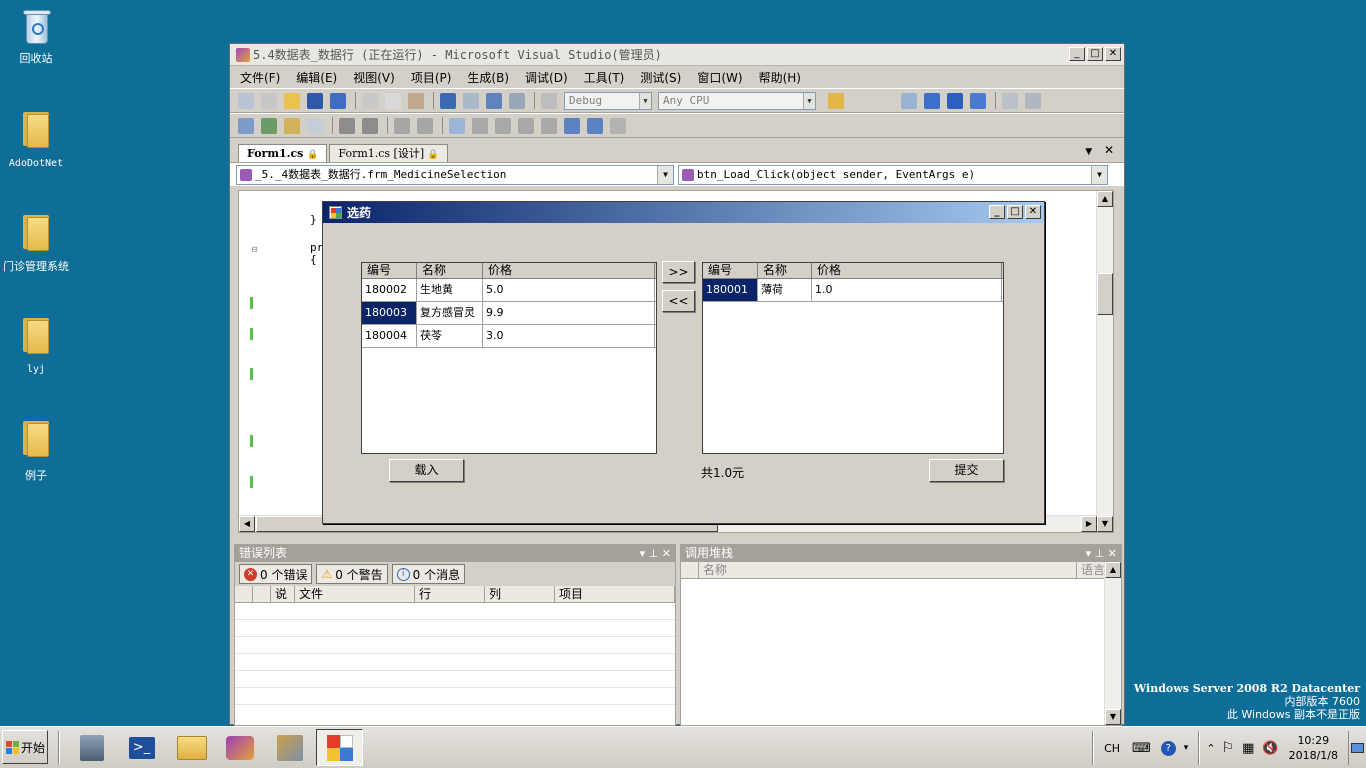 This screenshot has height=768, width=1366. Describe the element at coordinates (292, 100) in the screenshot. I see `open-folder-icon` at that location.